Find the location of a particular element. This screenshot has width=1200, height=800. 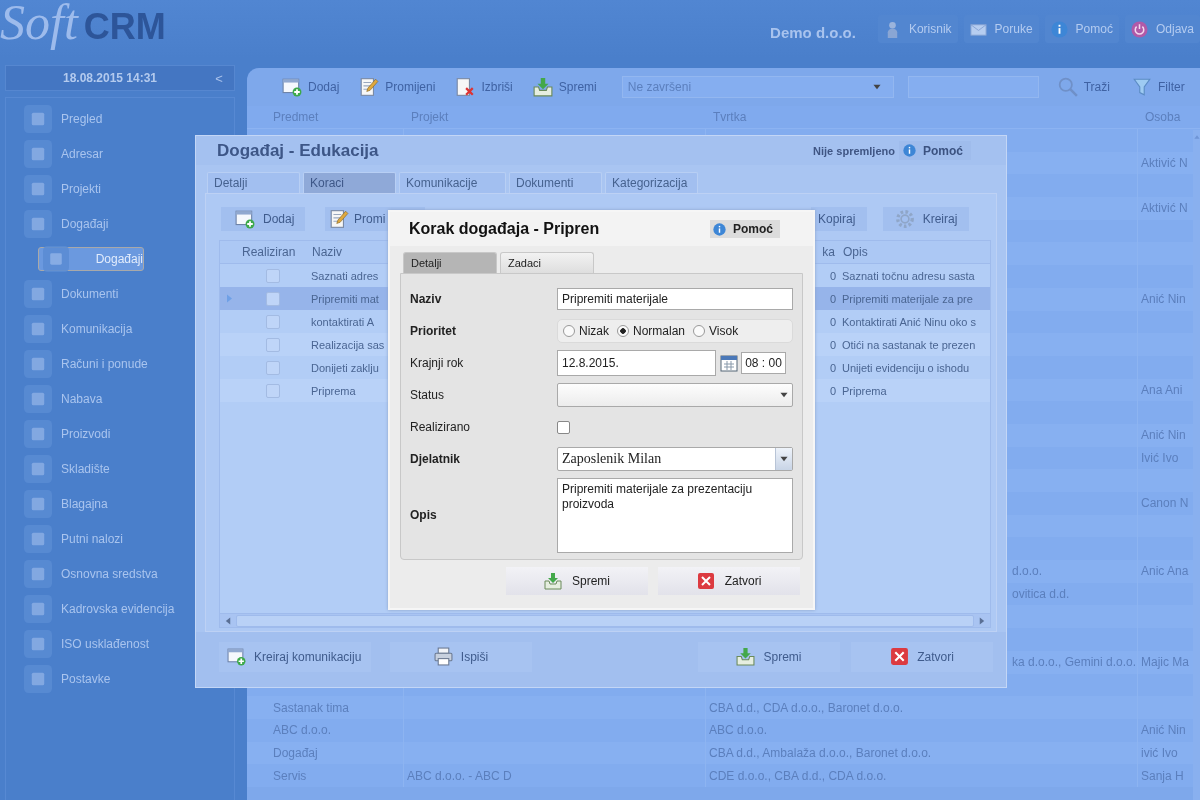

nav-item: Skladište is located at coordinates (120, 468).